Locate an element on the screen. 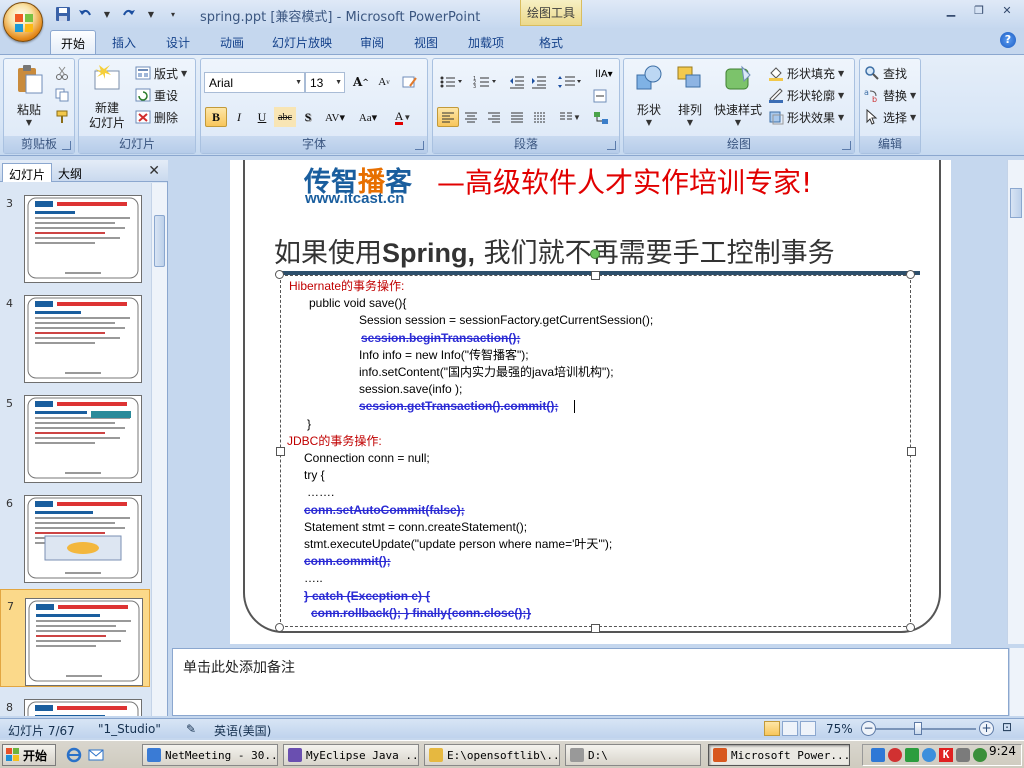  resize-handle-sw is located at coordinates (279, 627).